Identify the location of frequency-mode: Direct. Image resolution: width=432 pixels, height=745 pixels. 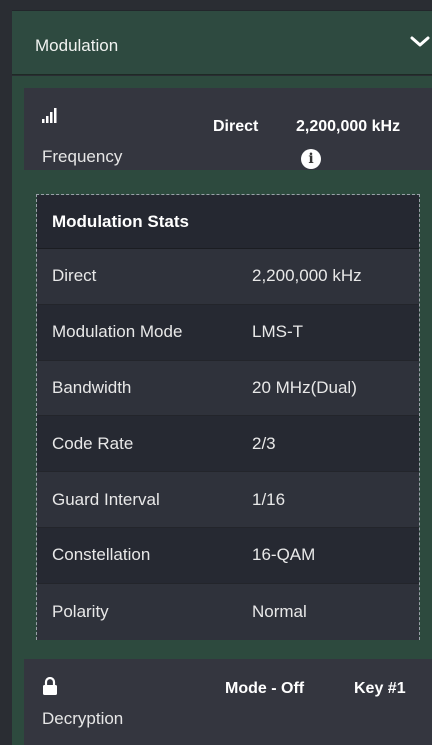
(236, 126).